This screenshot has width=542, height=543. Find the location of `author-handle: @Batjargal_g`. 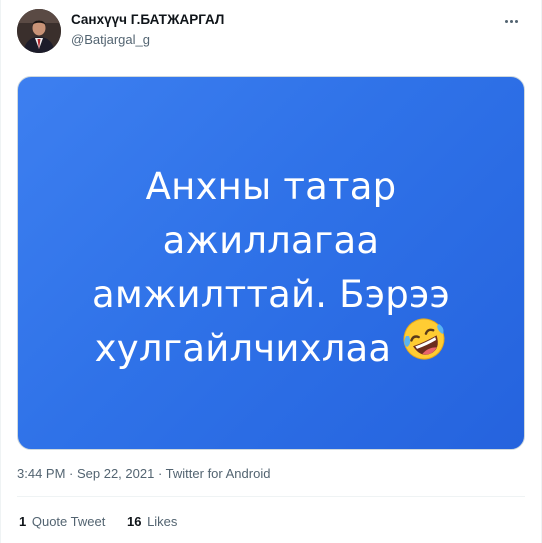

author-handle: @Batjargal_g is located at coordinates (147, 40).